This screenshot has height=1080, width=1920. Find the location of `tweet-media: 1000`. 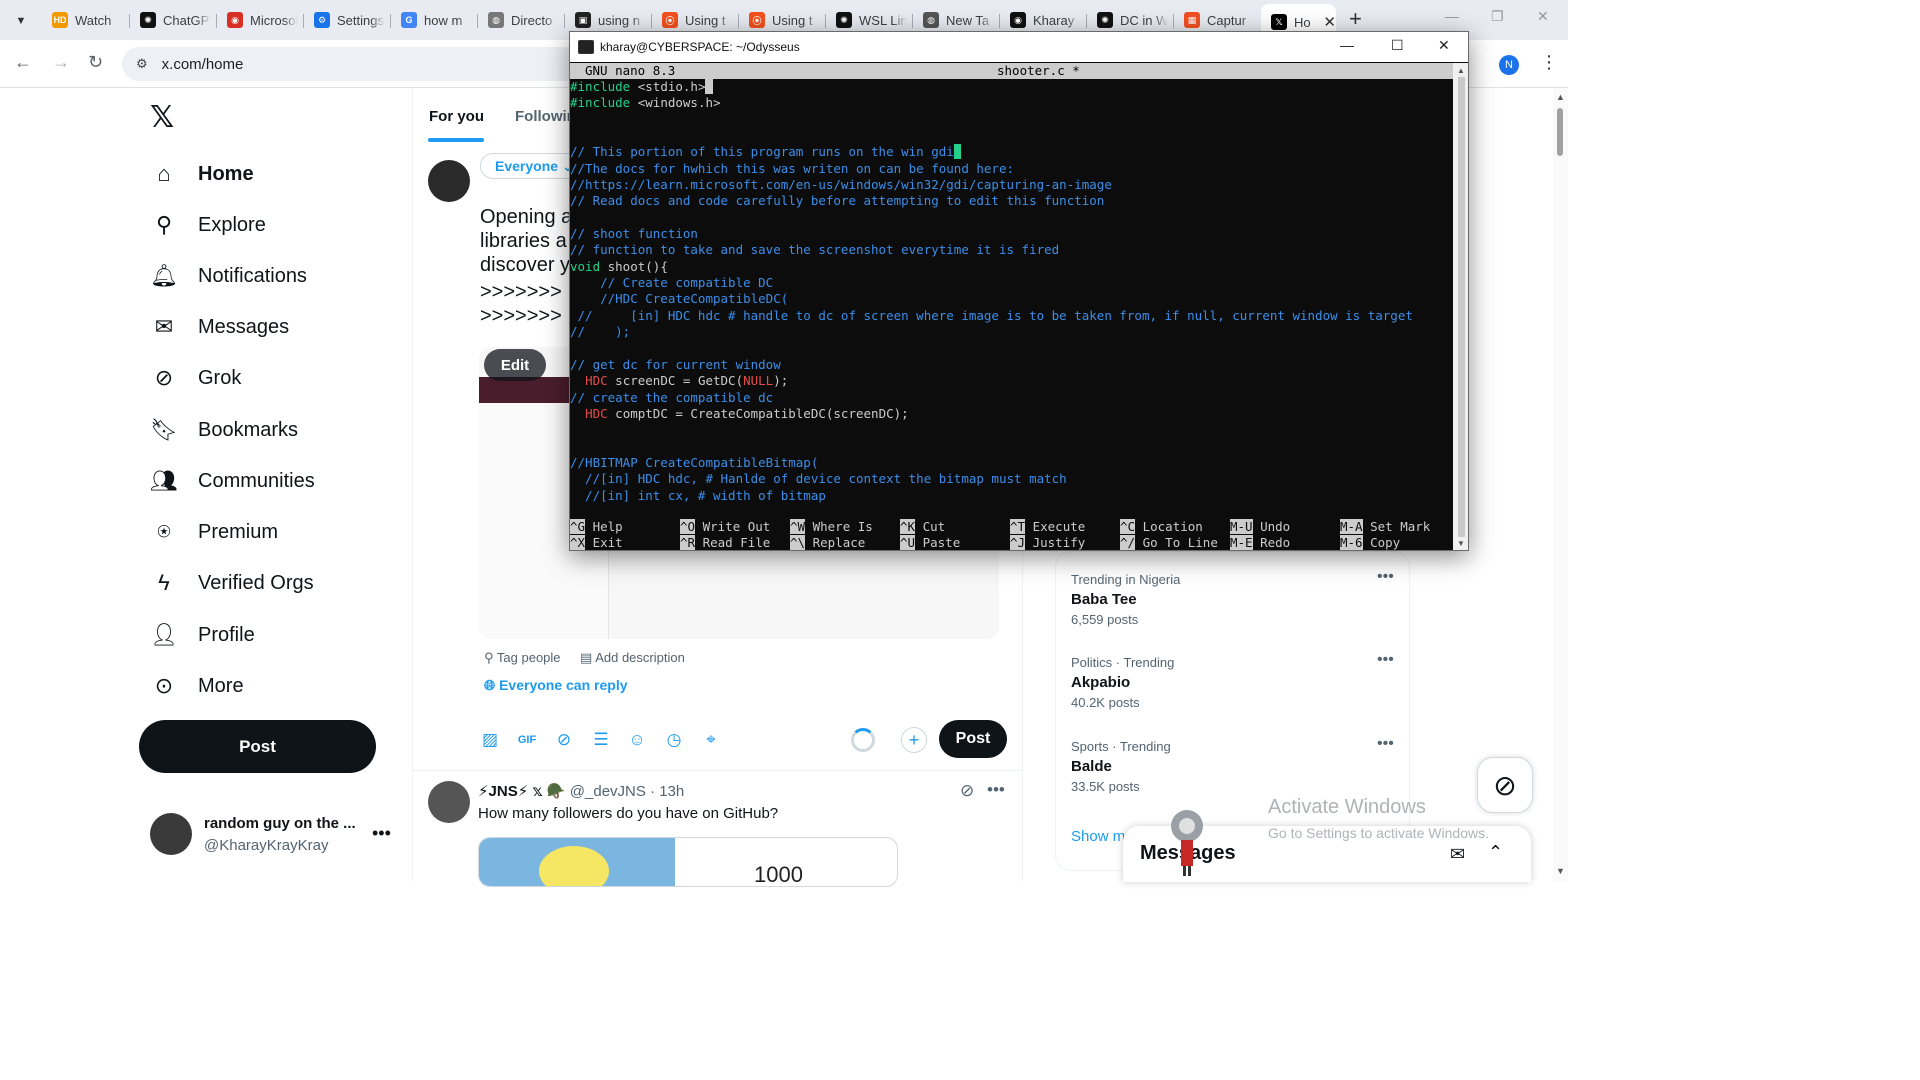

tweet-media: 1000 is located at coordinates (688, 862).